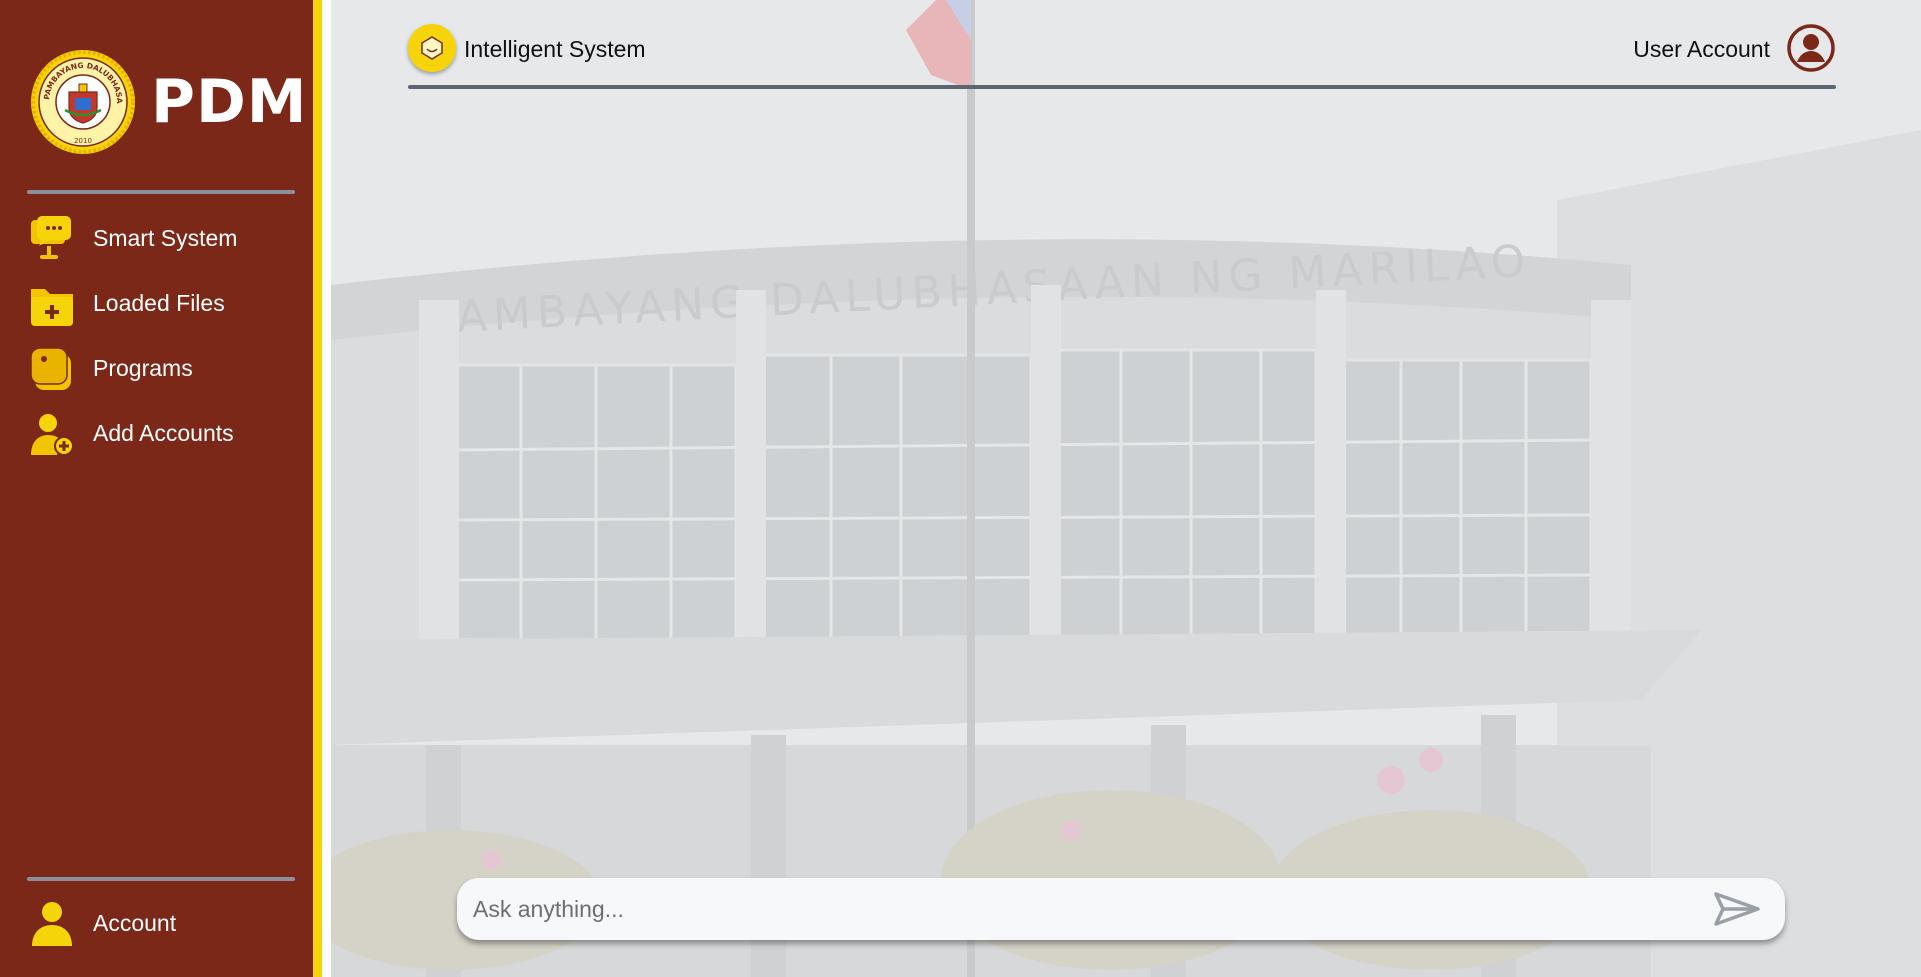 The height and width of the screenshot is (977, 1921). I want to click on send-icon, so click(1737, 909).